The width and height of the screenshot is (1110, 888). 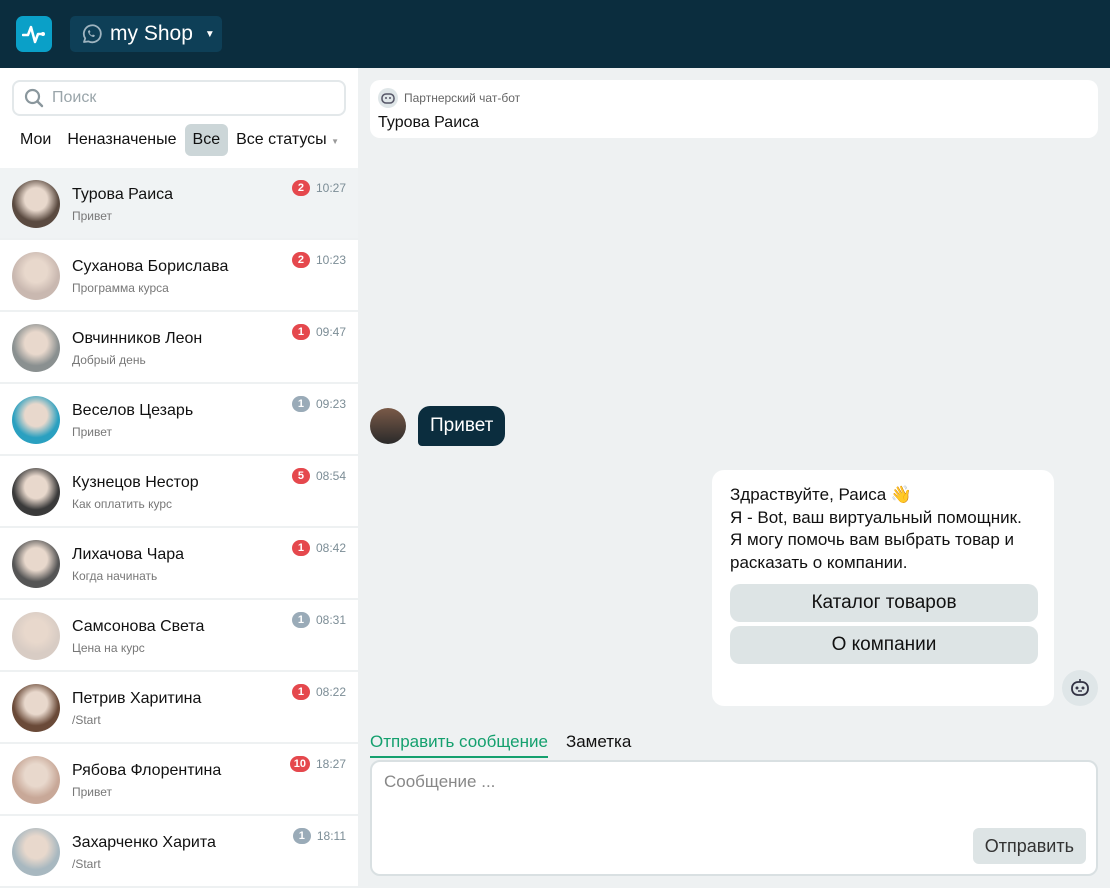 I want to click on unread-badge: 10, so click(x=299, y=764).